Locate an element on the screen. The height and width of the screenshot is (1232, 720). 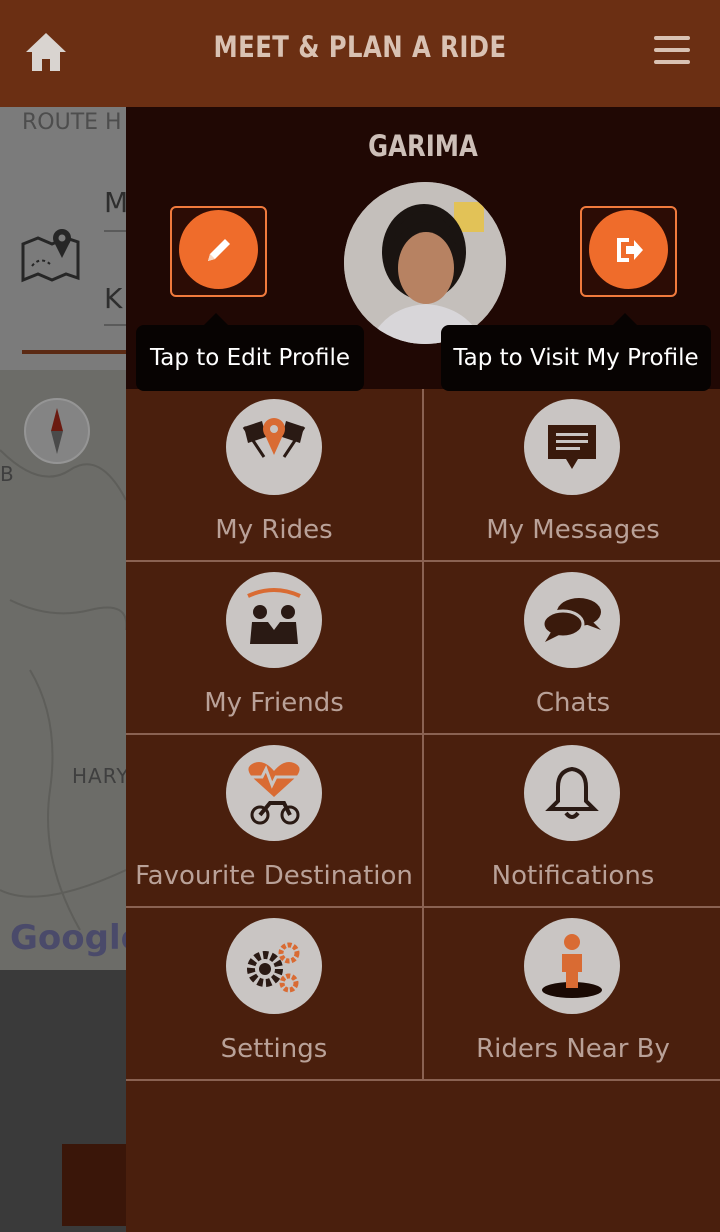
map-pin-icon is located at coordinates (50, 256).